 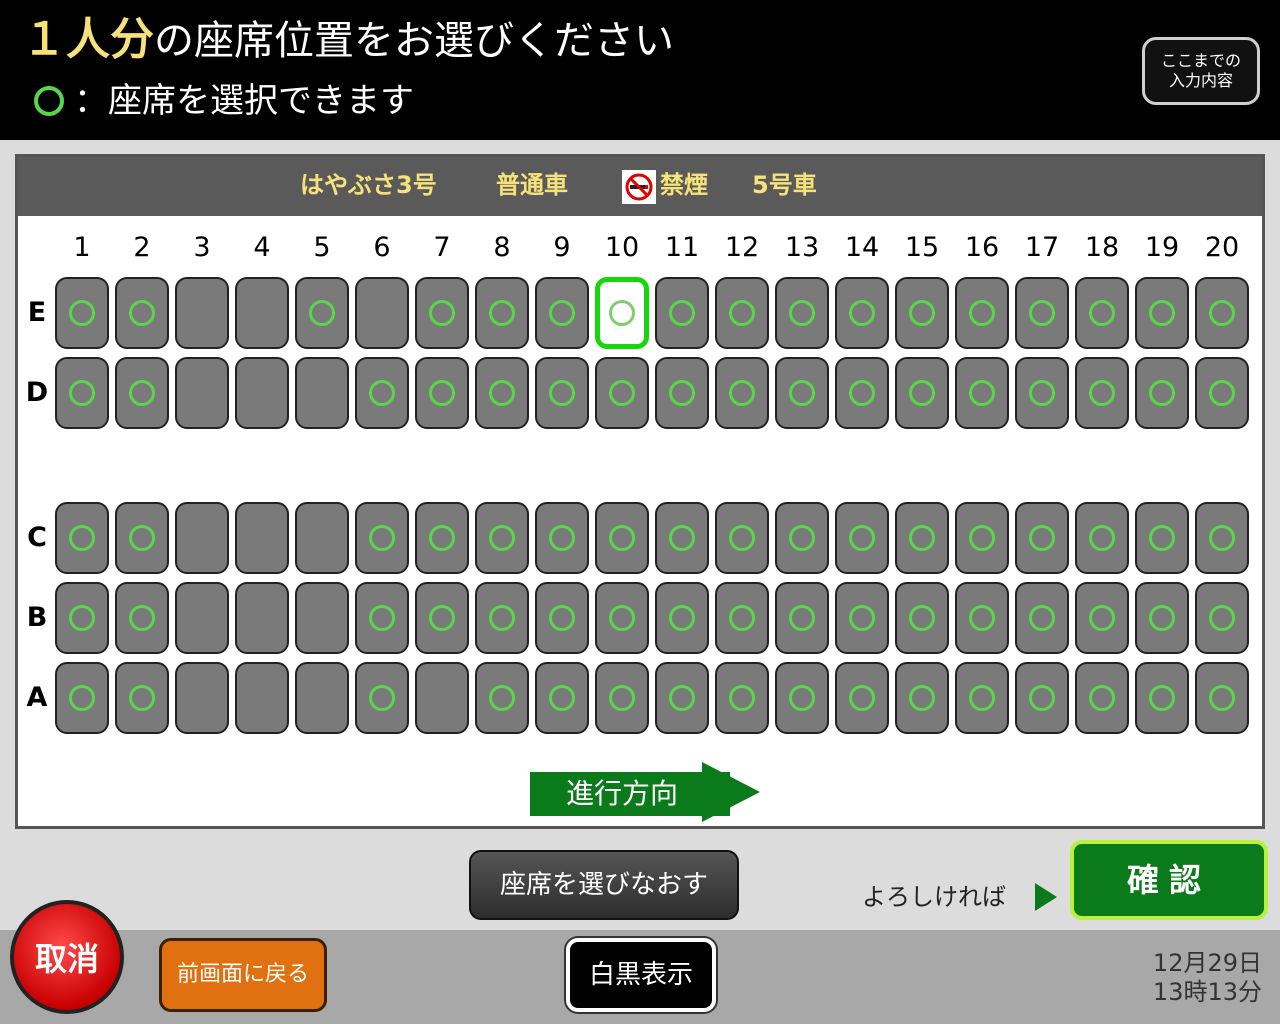 I want to click on seat-selected, so click(x=622, y=313).